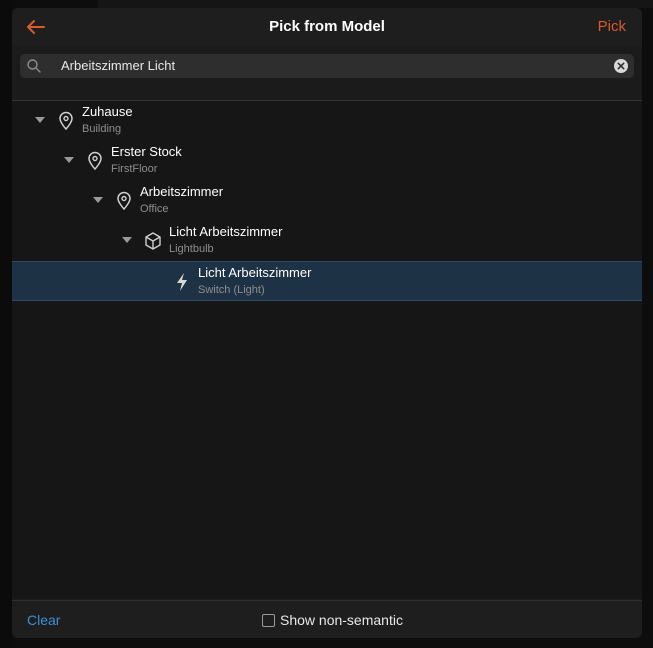  Describe the element at coordinates (182, 191) in the screenshot. I see `tree-node-title: Arbeitszimmer` at that location.